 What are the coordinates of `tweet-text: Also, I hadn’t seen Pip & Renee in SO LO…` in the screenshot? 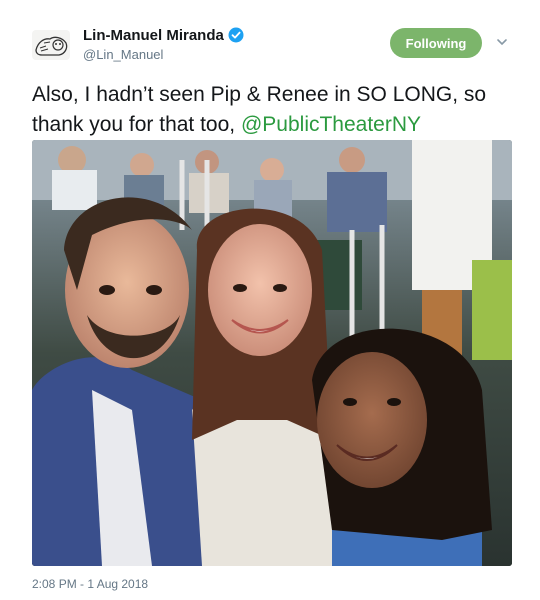 It's located at (272, 110).